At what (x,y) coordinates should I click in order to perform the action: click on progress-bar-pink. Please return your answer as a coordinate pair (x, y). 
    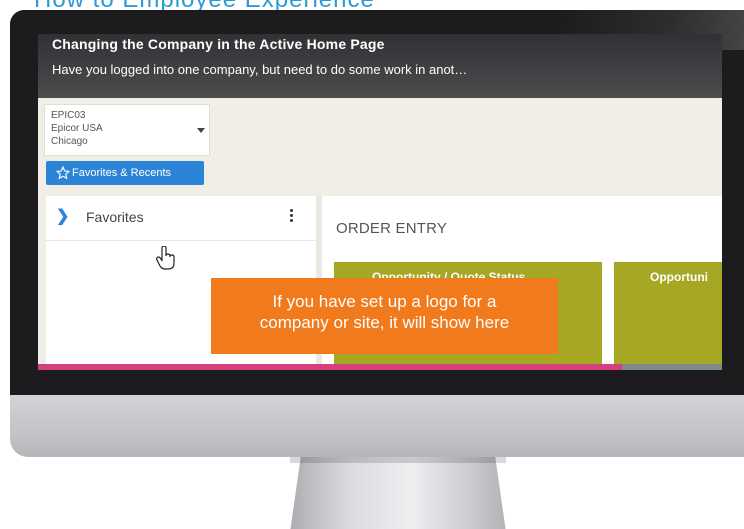
    Looking at the image, I should click on (330, 367).